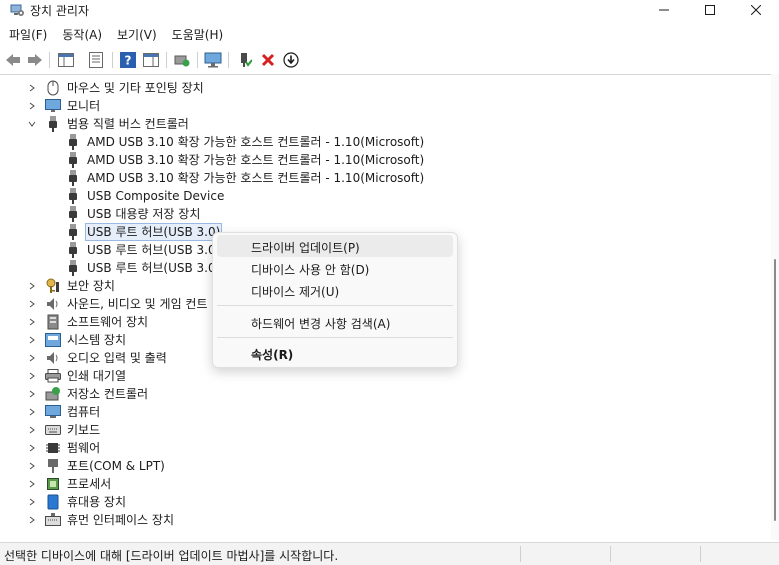 This screenshot has height=565, width=779. Describe the element at coordinates (53, 520) in the screenshot. I see `hid-icon` at that location.